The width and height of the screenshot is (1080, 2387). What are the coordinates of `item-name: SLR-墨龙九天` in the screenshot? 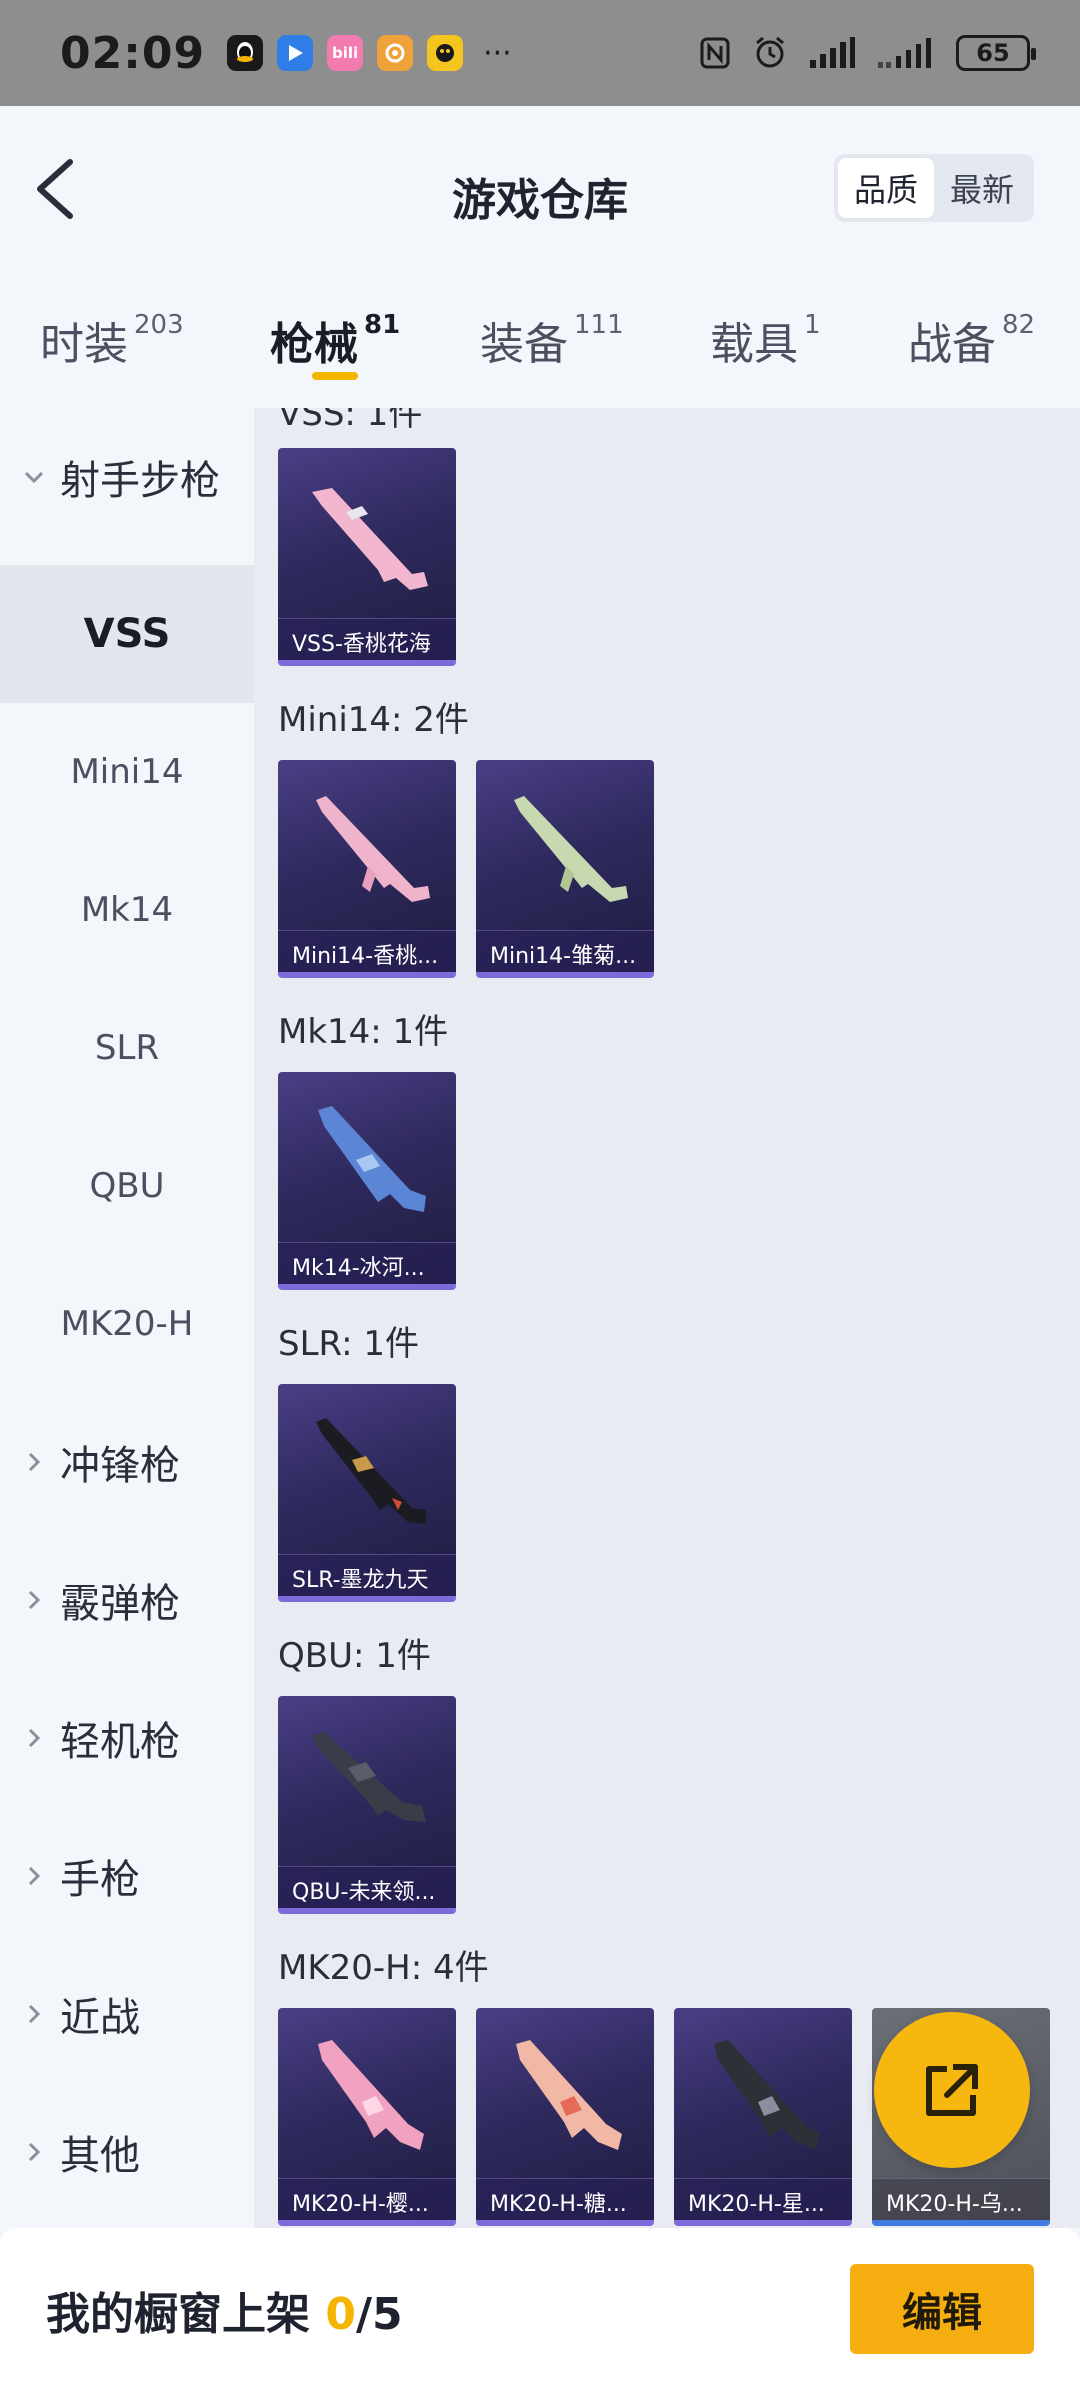 It's located at (367, 1575).